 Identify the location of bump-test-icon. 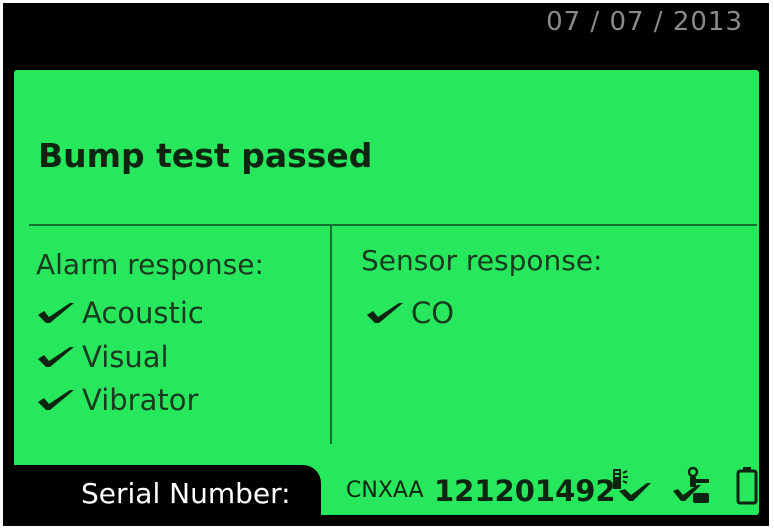
(632, 485).